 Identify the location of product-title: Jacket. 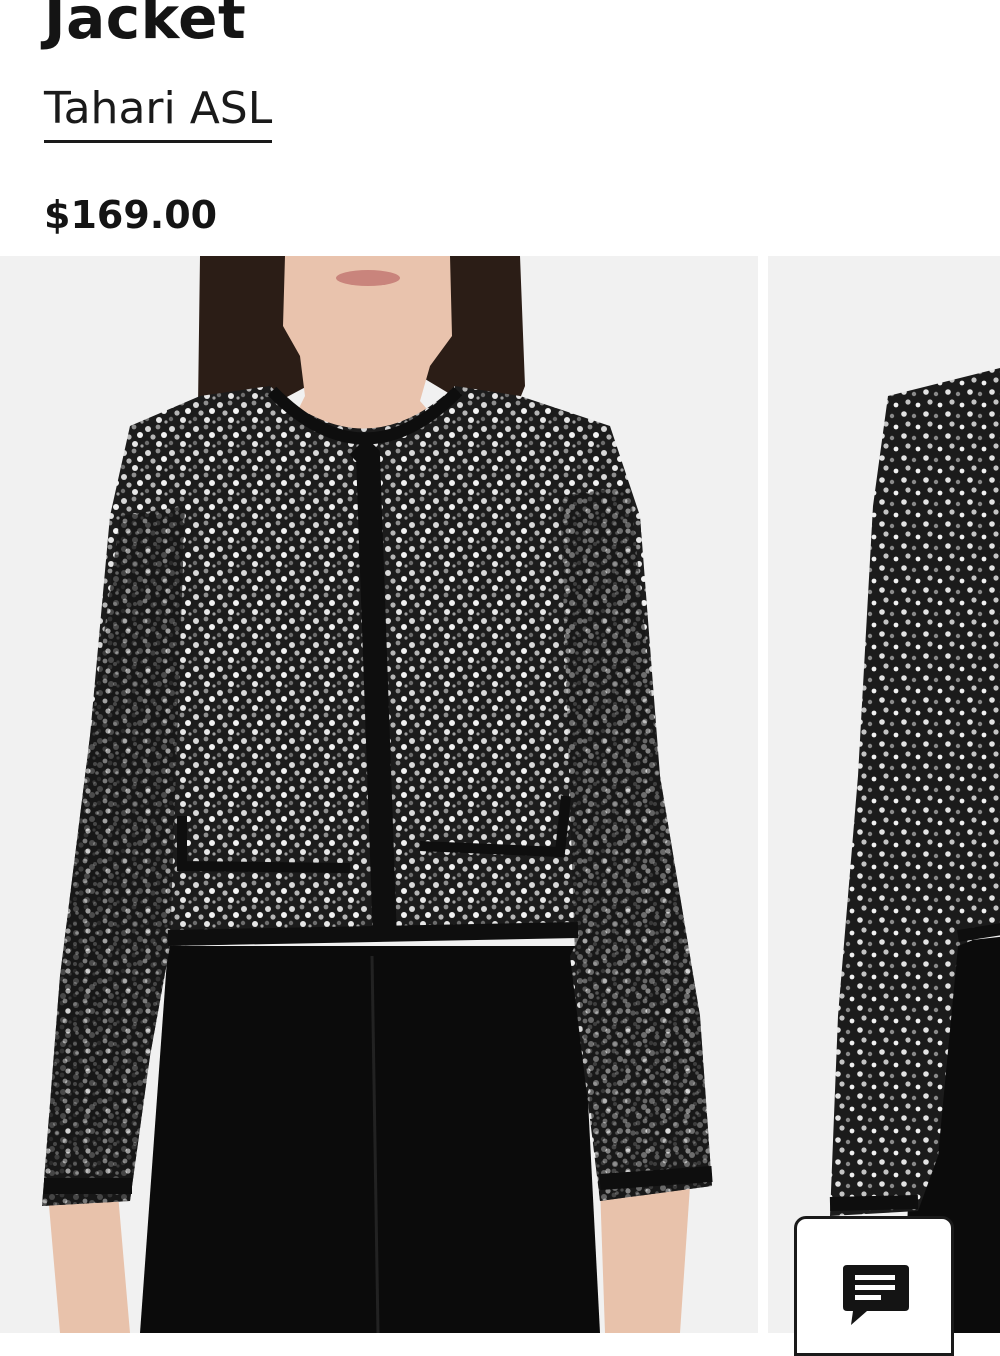
(145, 26).